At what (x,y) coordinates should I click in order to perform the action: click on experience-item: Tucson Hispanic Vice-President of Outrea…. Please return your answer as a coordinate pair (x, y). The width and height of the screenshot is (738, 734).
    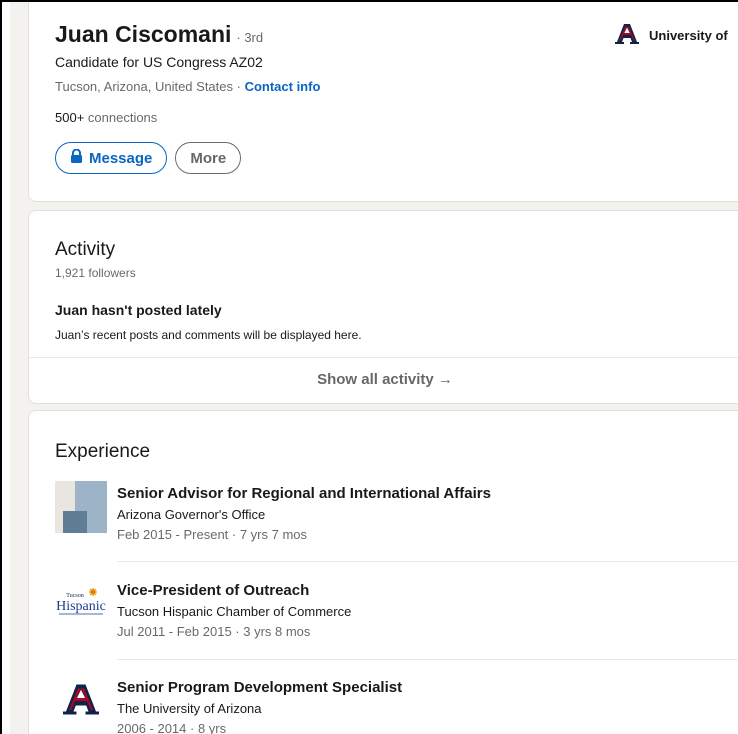
    Looking at the image, I should click on (203, 608).